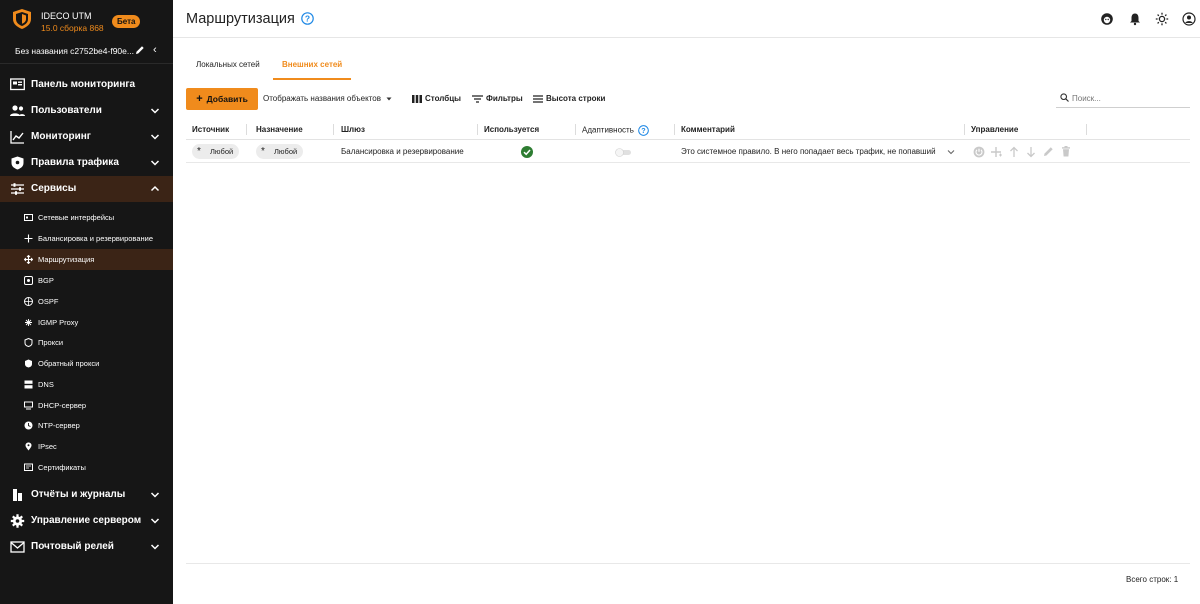 The width and height of the screenshot is (1200, 604). Describe the element at coordinates (951, 152) in the screenshot. I see `expand-comment-icon` at that location.